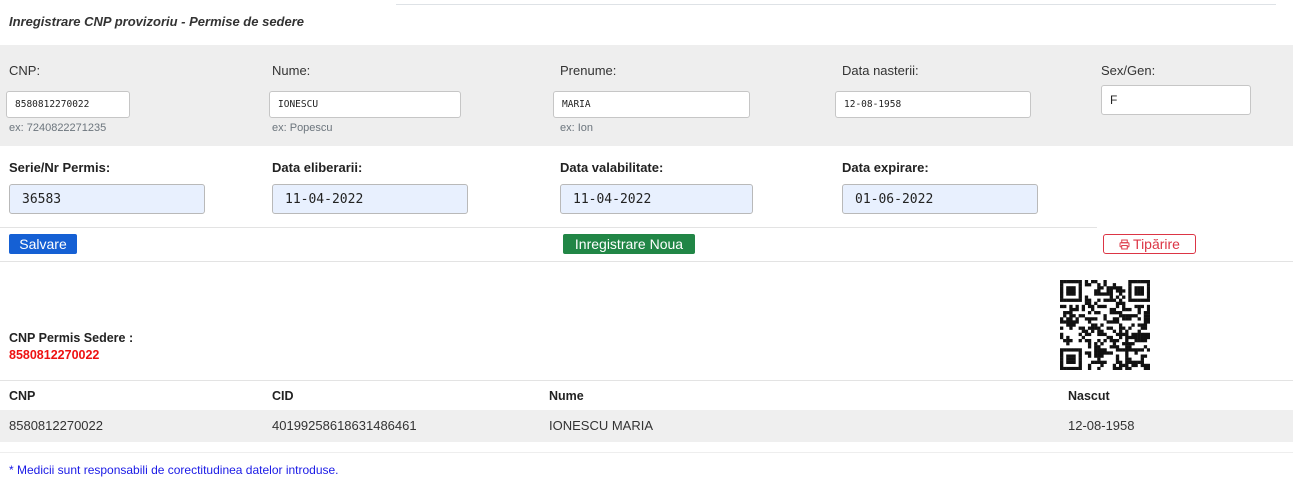 This screenshot has width=1293, height=478. I want to click on print-button: Tipărire, so click(1149, 244).